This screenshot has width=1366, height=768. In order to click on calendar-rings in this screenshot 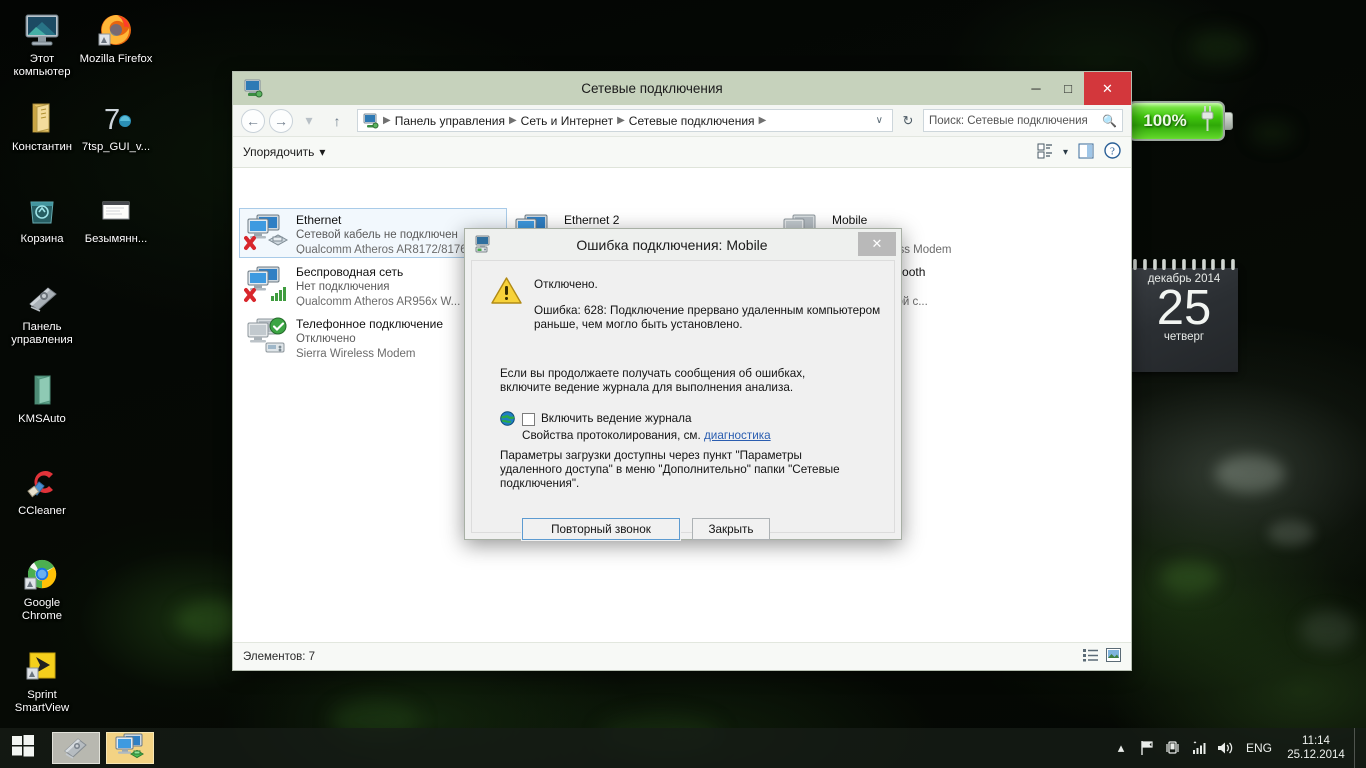, I will do `click(1184, 264)`.